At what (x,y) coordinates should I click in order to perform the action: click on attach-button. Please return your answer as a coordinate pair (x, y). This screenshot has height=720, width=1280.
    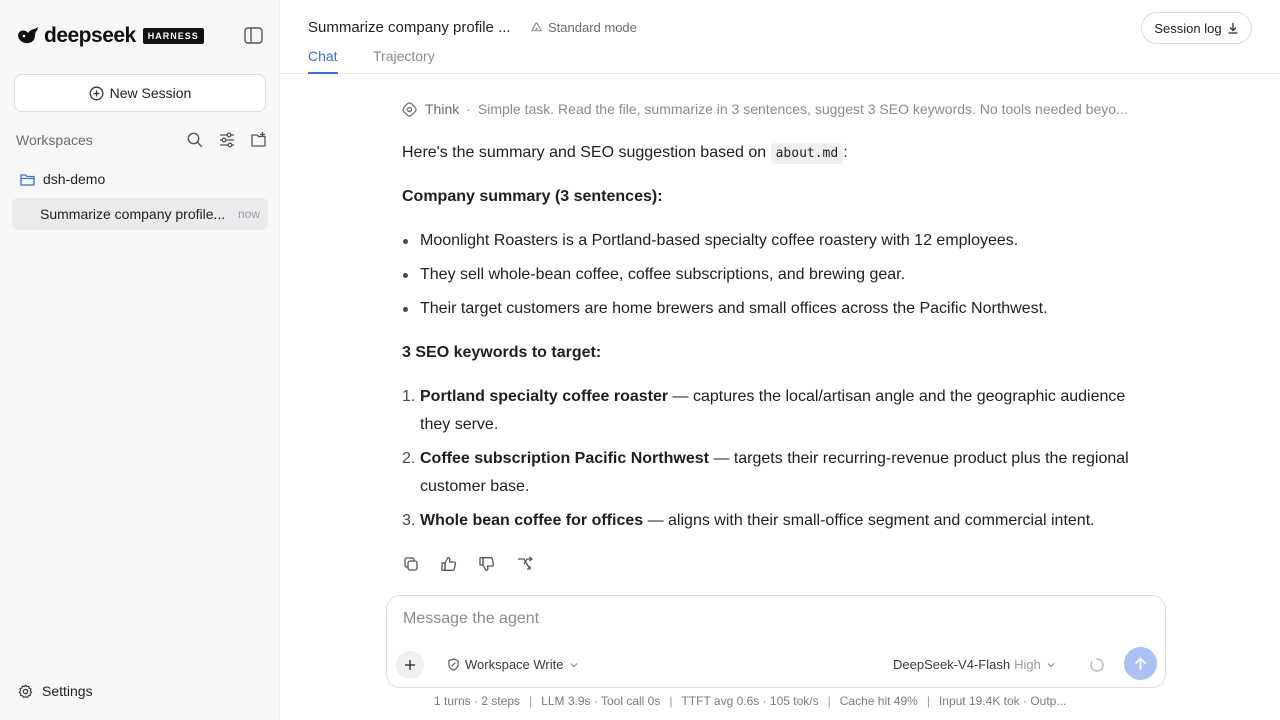
    Looking at the image, I should click on (410, 665).